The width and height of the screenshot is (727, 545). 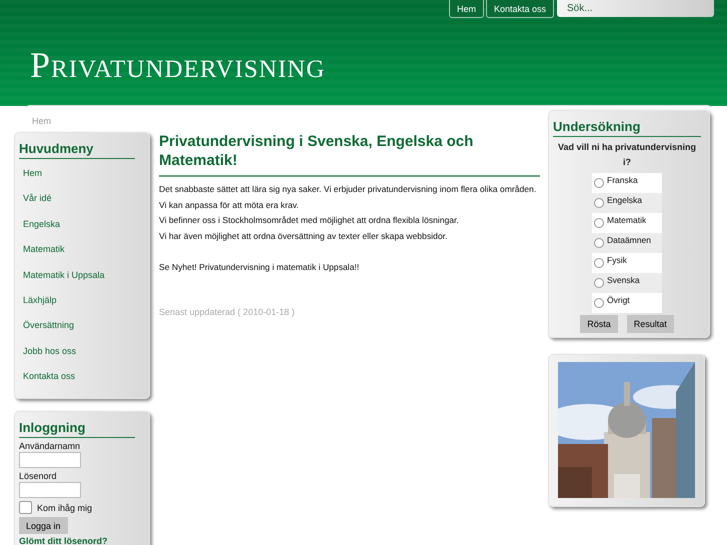 I want to click on remember-label: Kom ihåg mig, so click(x=64, y=507).